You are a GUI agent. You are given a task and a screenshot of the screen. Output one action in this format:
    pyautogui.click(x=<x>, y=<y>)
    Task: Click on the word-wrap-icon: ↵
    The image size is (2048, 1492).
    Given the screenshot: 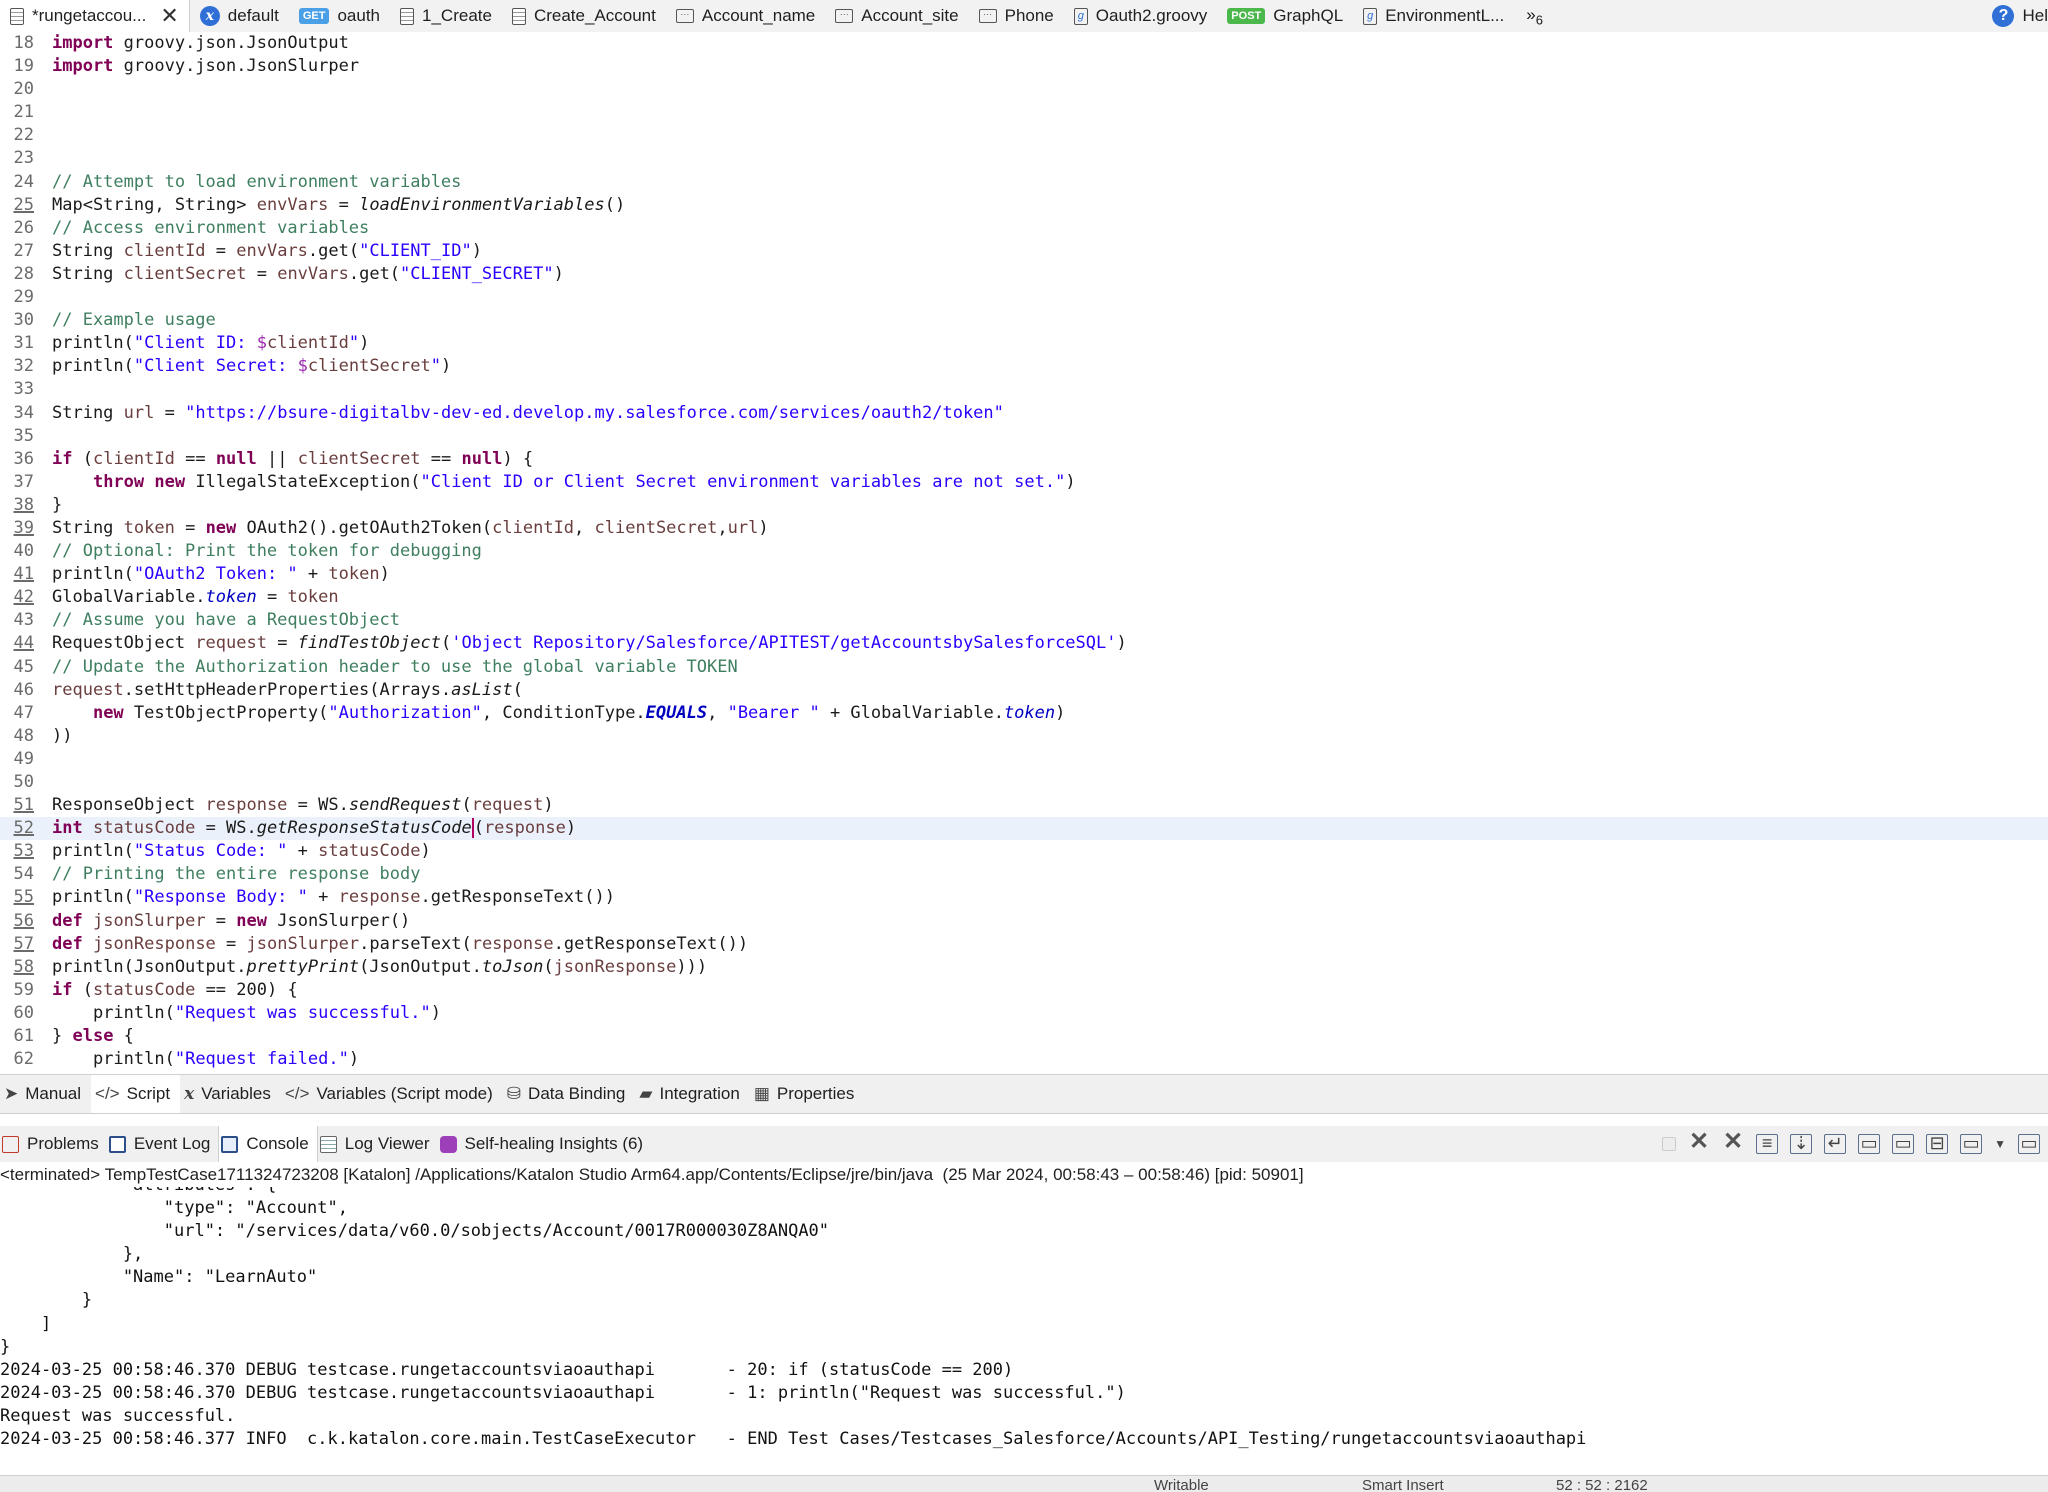 What is the action you would take?
    pyautogui.click(x=1835, y=1144)
    